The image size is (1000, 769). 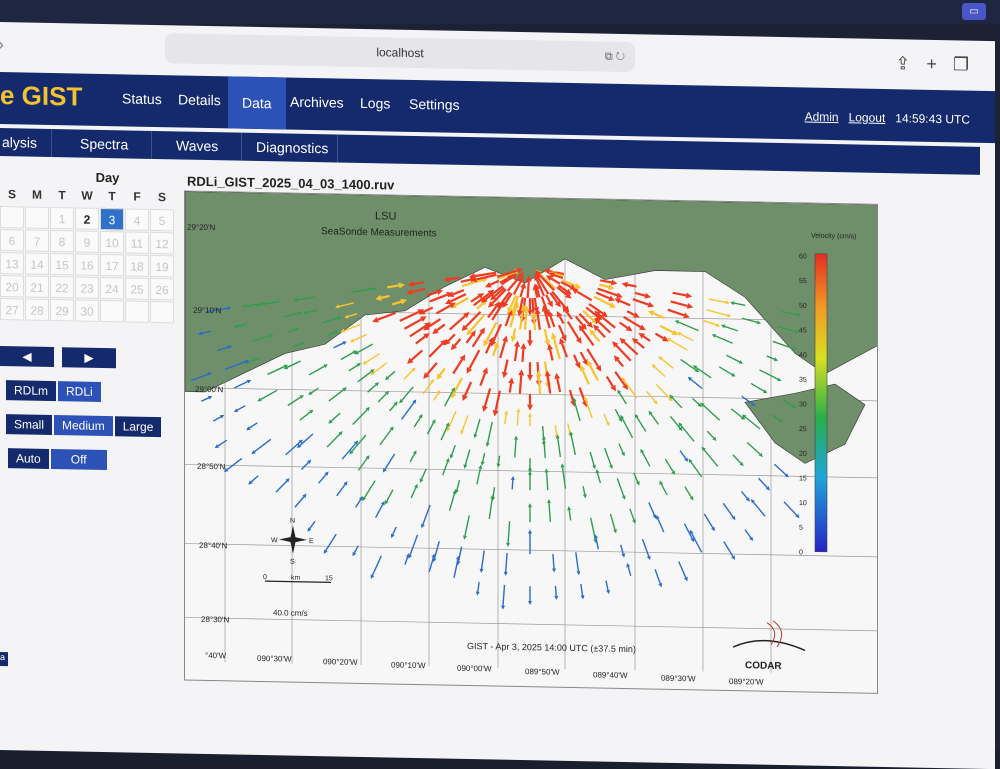 I want to click on station-label: LSU, so click(x=385, y=216).